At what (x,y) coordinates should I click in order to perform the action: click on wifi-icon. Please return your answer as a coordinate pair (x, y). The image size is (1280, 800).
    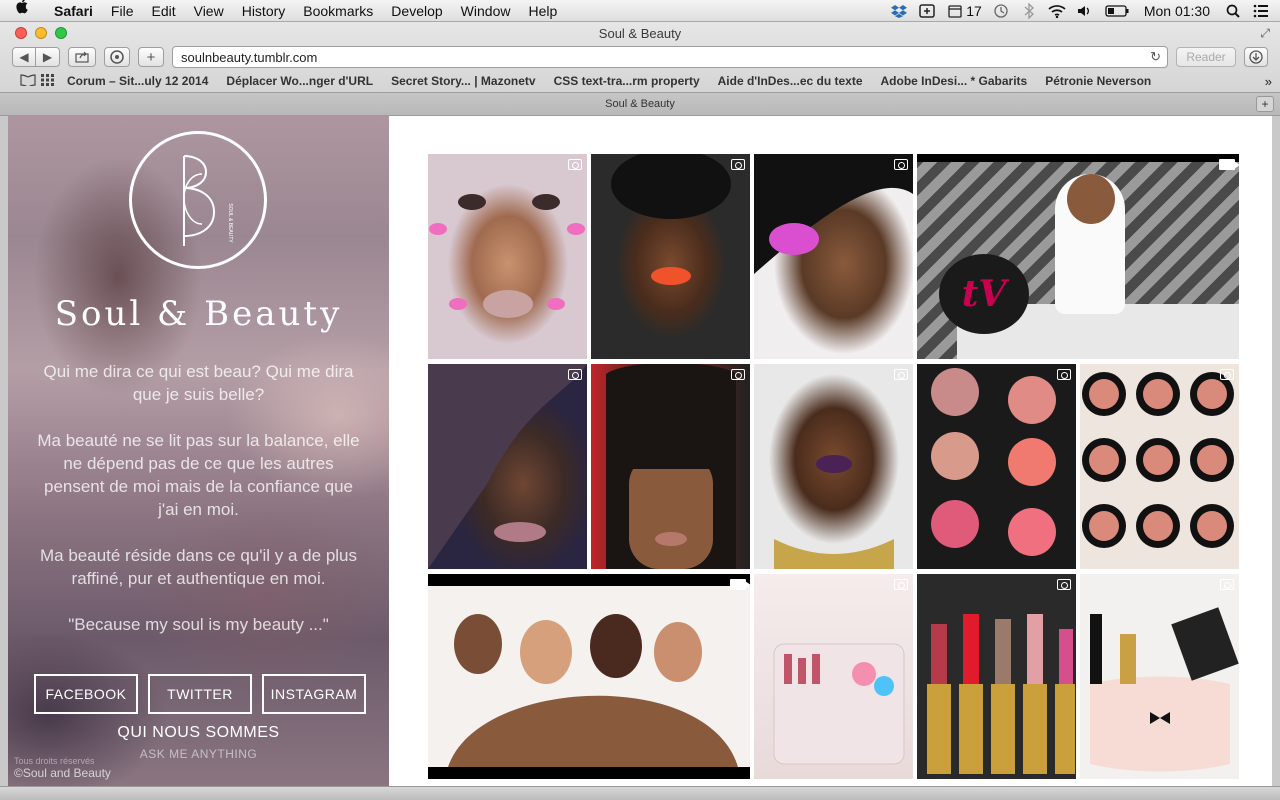
    Looking at the image, I should click on (1057, 11).